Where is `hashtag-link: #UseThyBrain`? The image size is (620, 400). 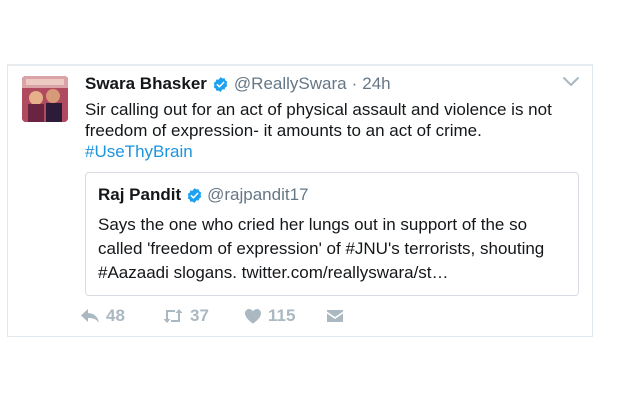 hashtag-link: #UseThyBrain is located at coordinates (335, 151).